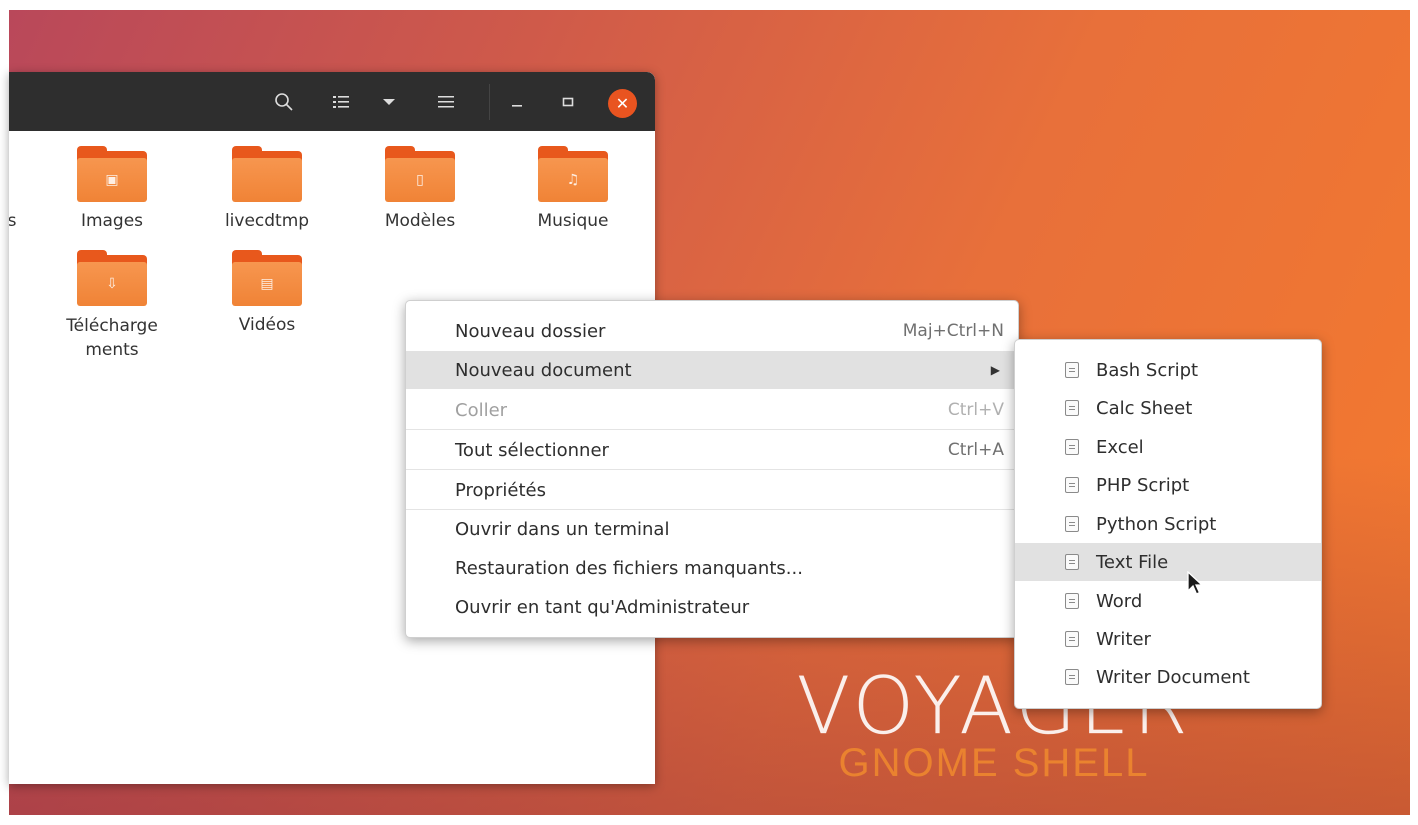 The image size is (1418, 825). What do you see at coordinates (112, 221) in the screenshot?
I see `file-label: Images` at bounding box center [112, 221].